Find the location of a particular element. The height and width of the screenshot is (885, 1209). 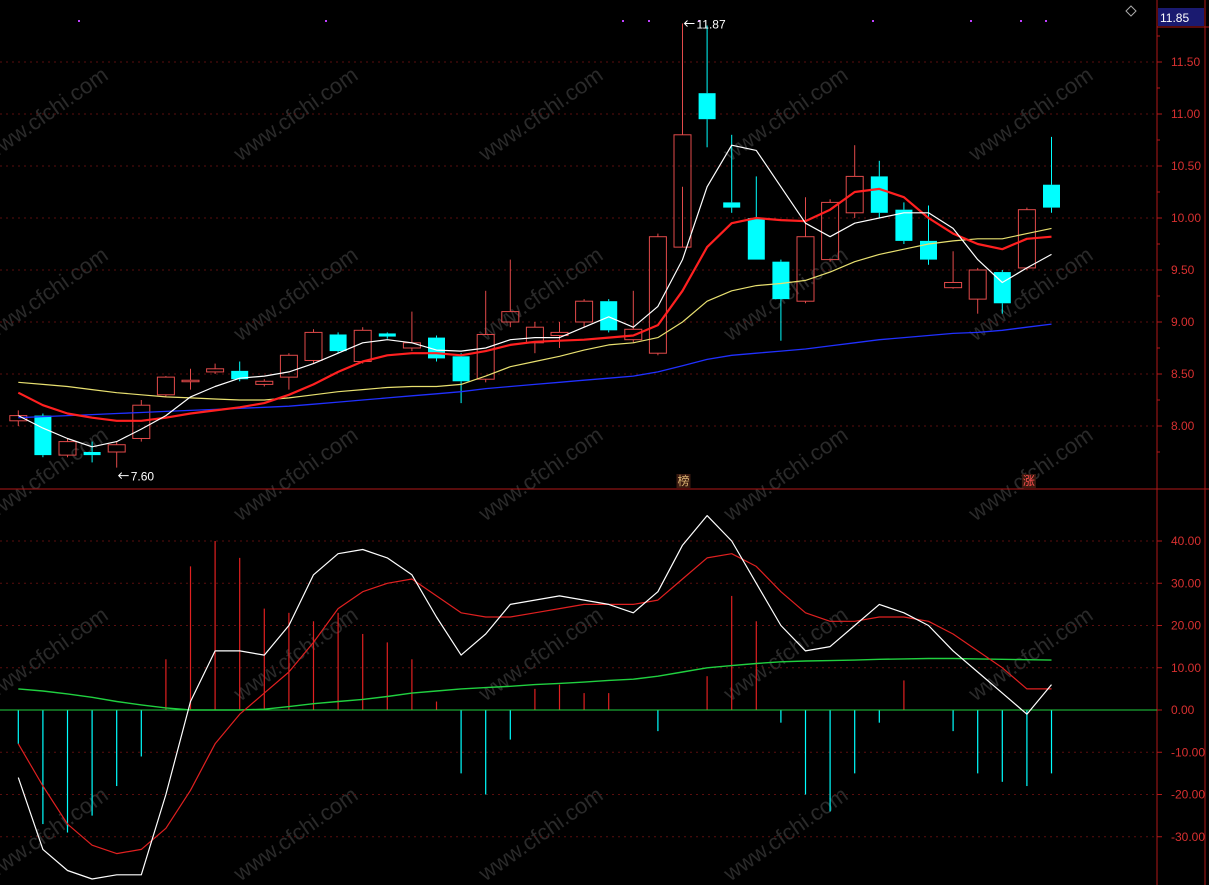

price-tick-label: 10.50 is located at coordinates (1186, 166).